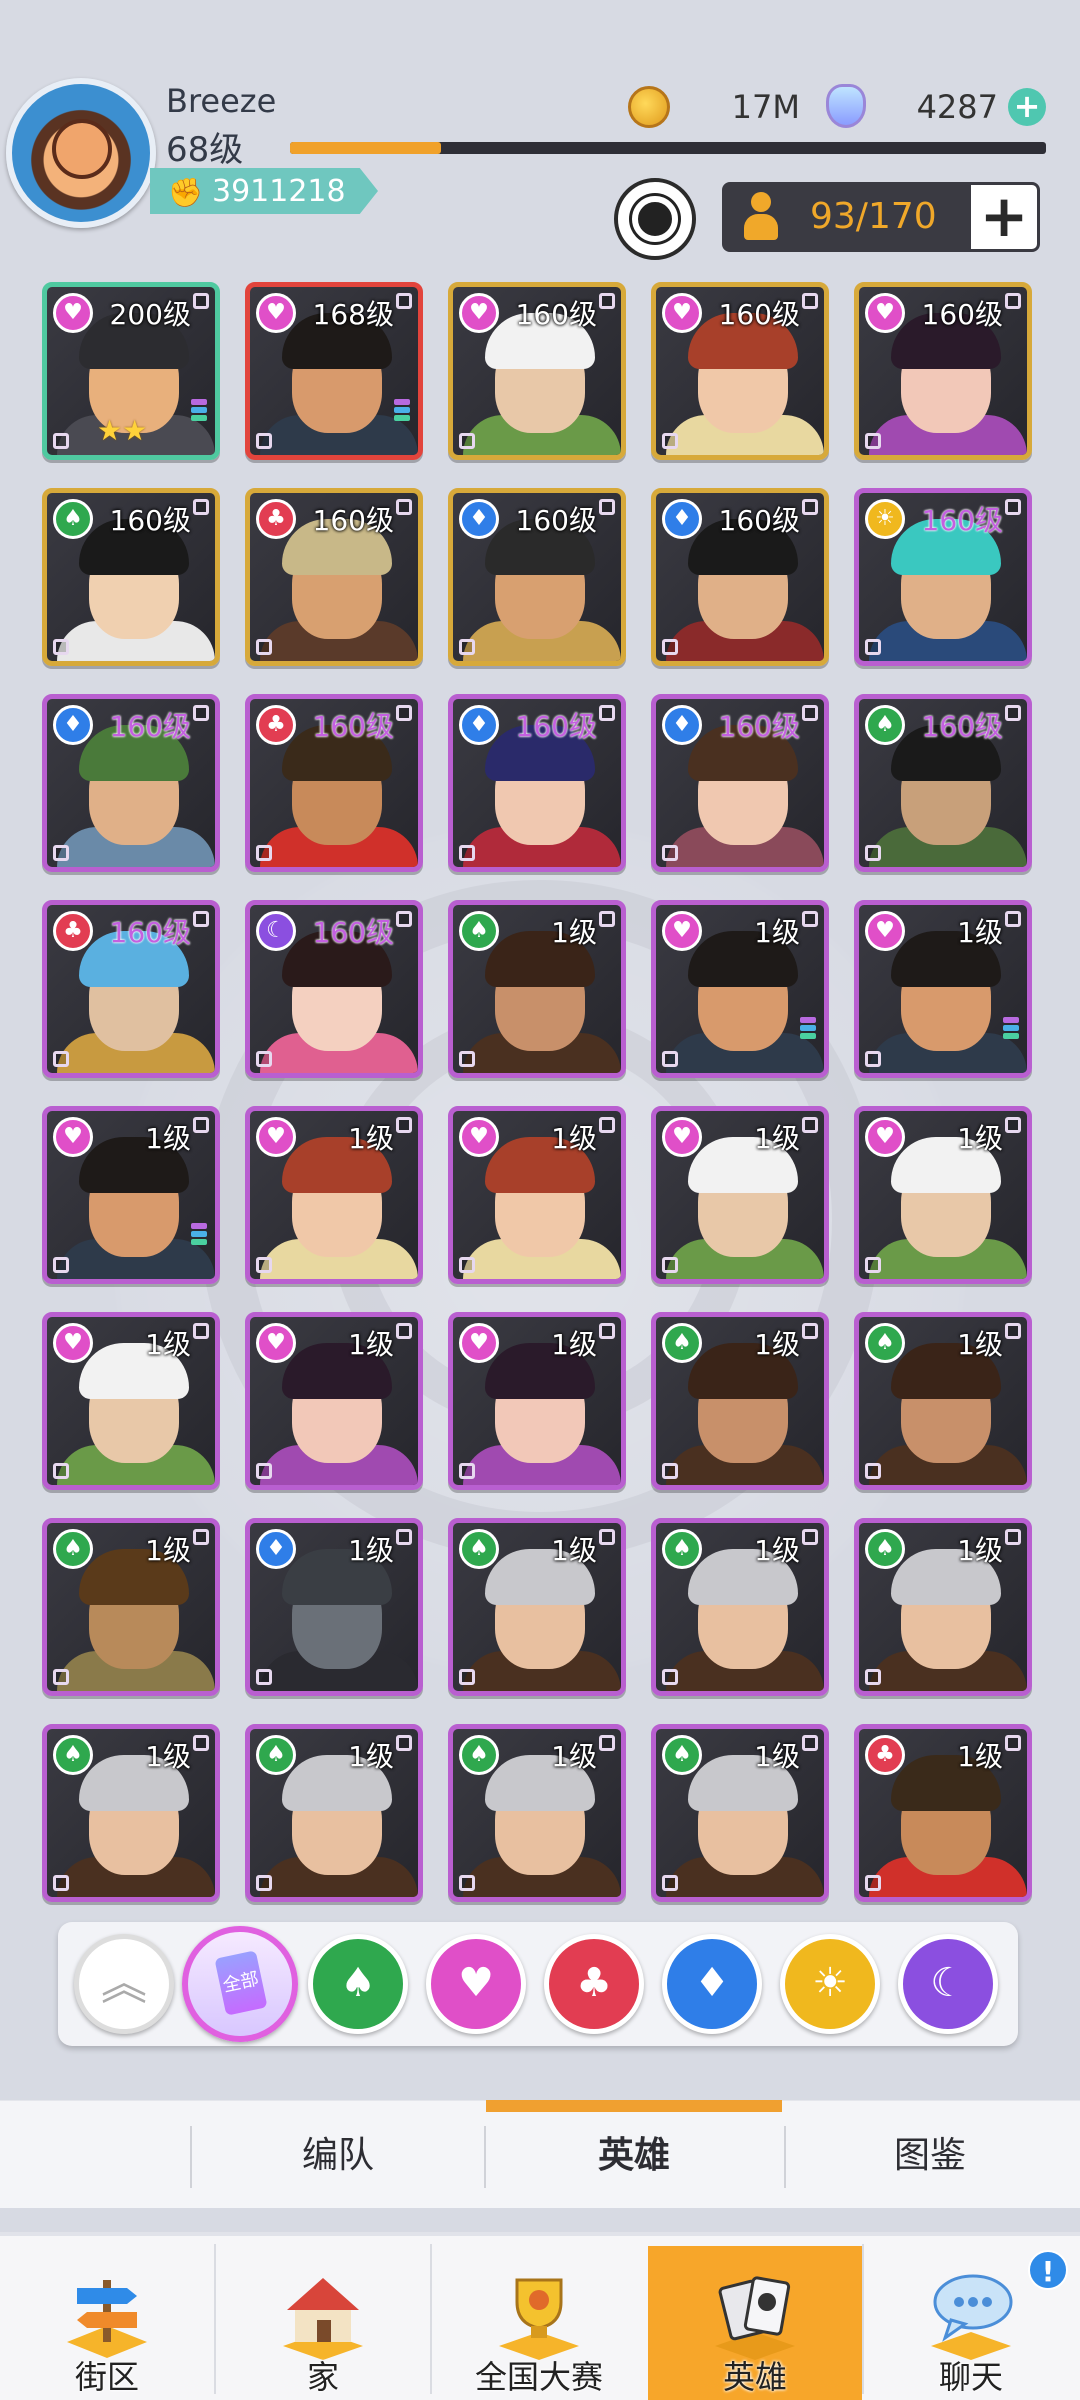 This screenshot has height=2400, width=1080. I want to click on filter-all-button: 全部, so click(240, 1984).